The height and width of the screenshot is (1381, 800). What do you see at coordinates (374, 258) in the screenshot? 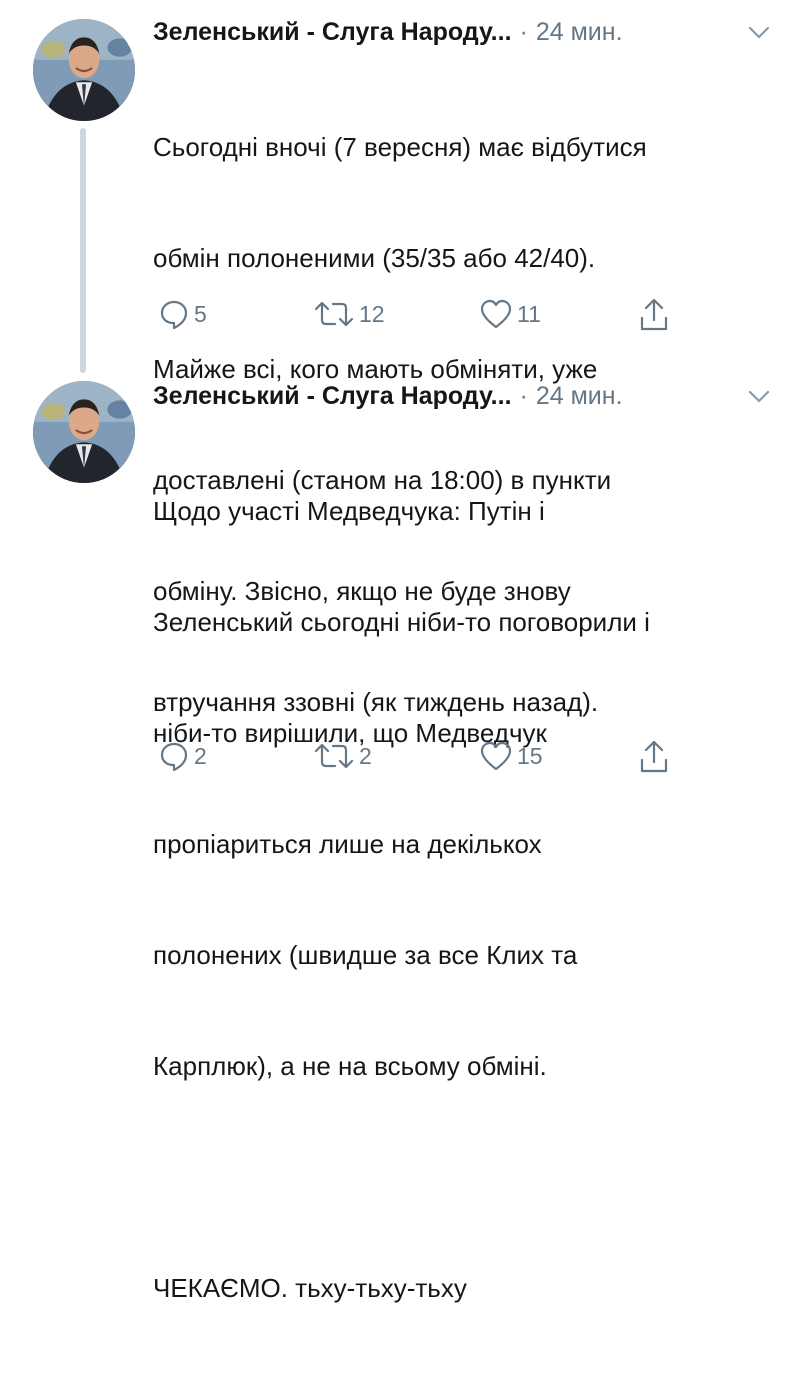
I see `tweet-text-line: обмін полоненими (35/35 або 42/40).` at bounding box center [374, 258].